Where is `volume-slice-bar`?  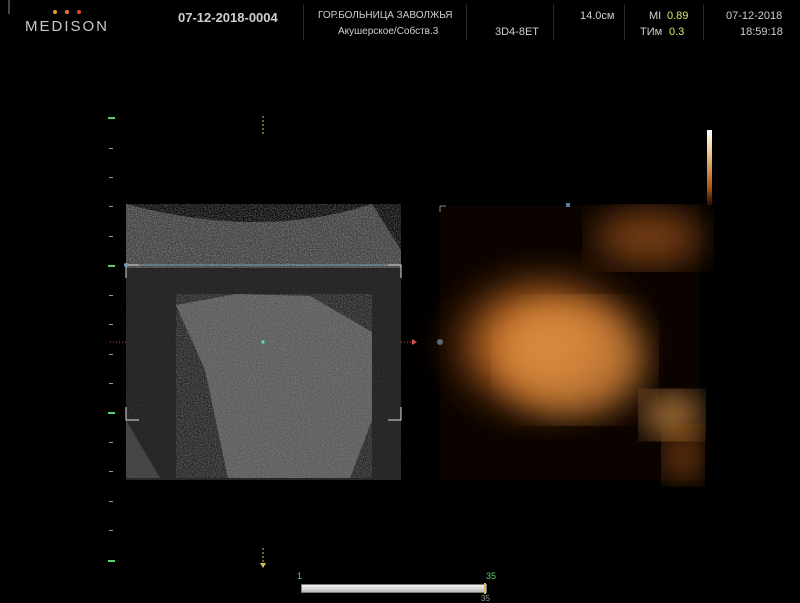 volume-slice-bar is located at coordinates (394, 588).